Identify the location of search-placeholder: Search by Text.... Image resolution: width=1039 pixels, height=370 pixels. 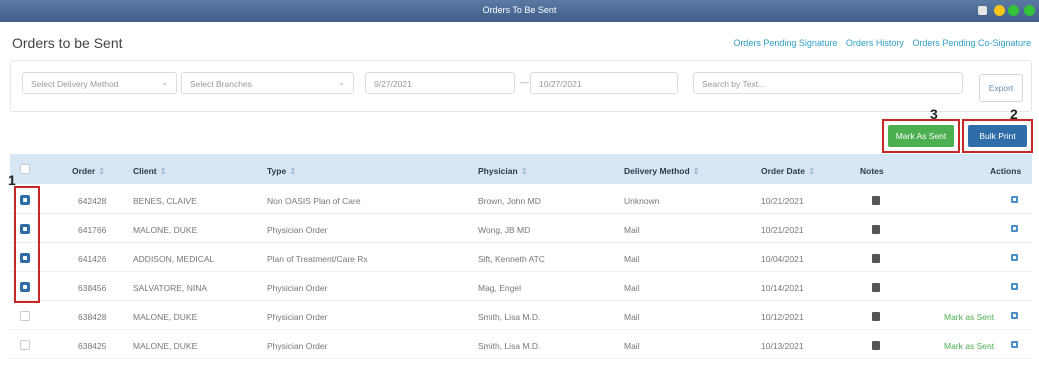
(734, 84).